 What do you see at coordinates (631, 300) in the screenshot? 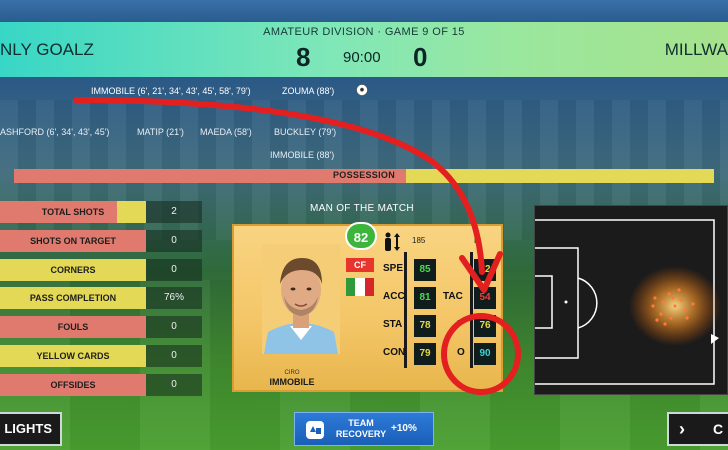
I see `heatmap-panel` at bounding box center [631, 300].